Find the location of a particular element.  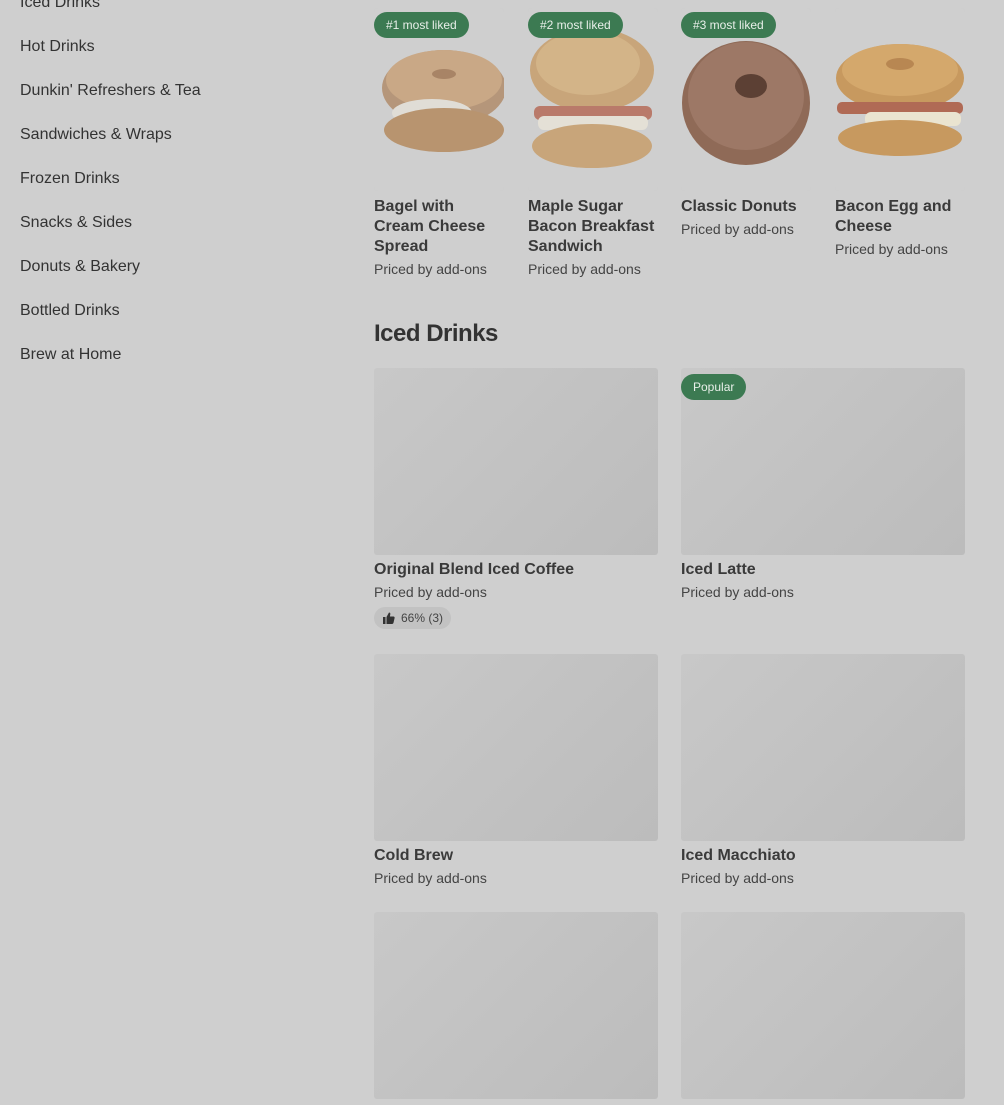

bacon-egg-cheese-image is located at coordinates (900, 99).